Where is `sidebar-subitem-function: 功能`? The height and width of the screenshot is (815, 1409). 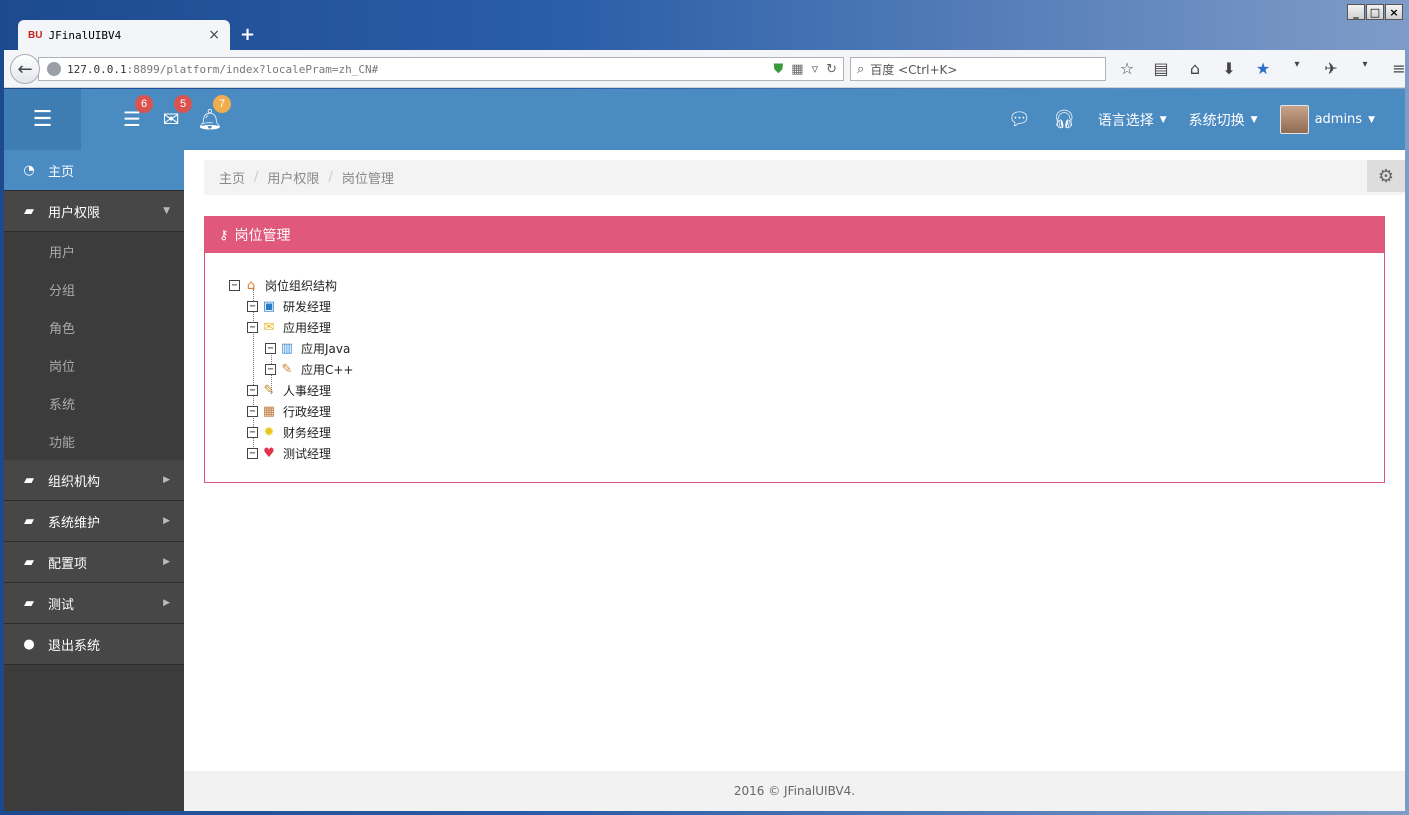
sidebar-subitem-function: 功能 is located at coordinates (94, 441).